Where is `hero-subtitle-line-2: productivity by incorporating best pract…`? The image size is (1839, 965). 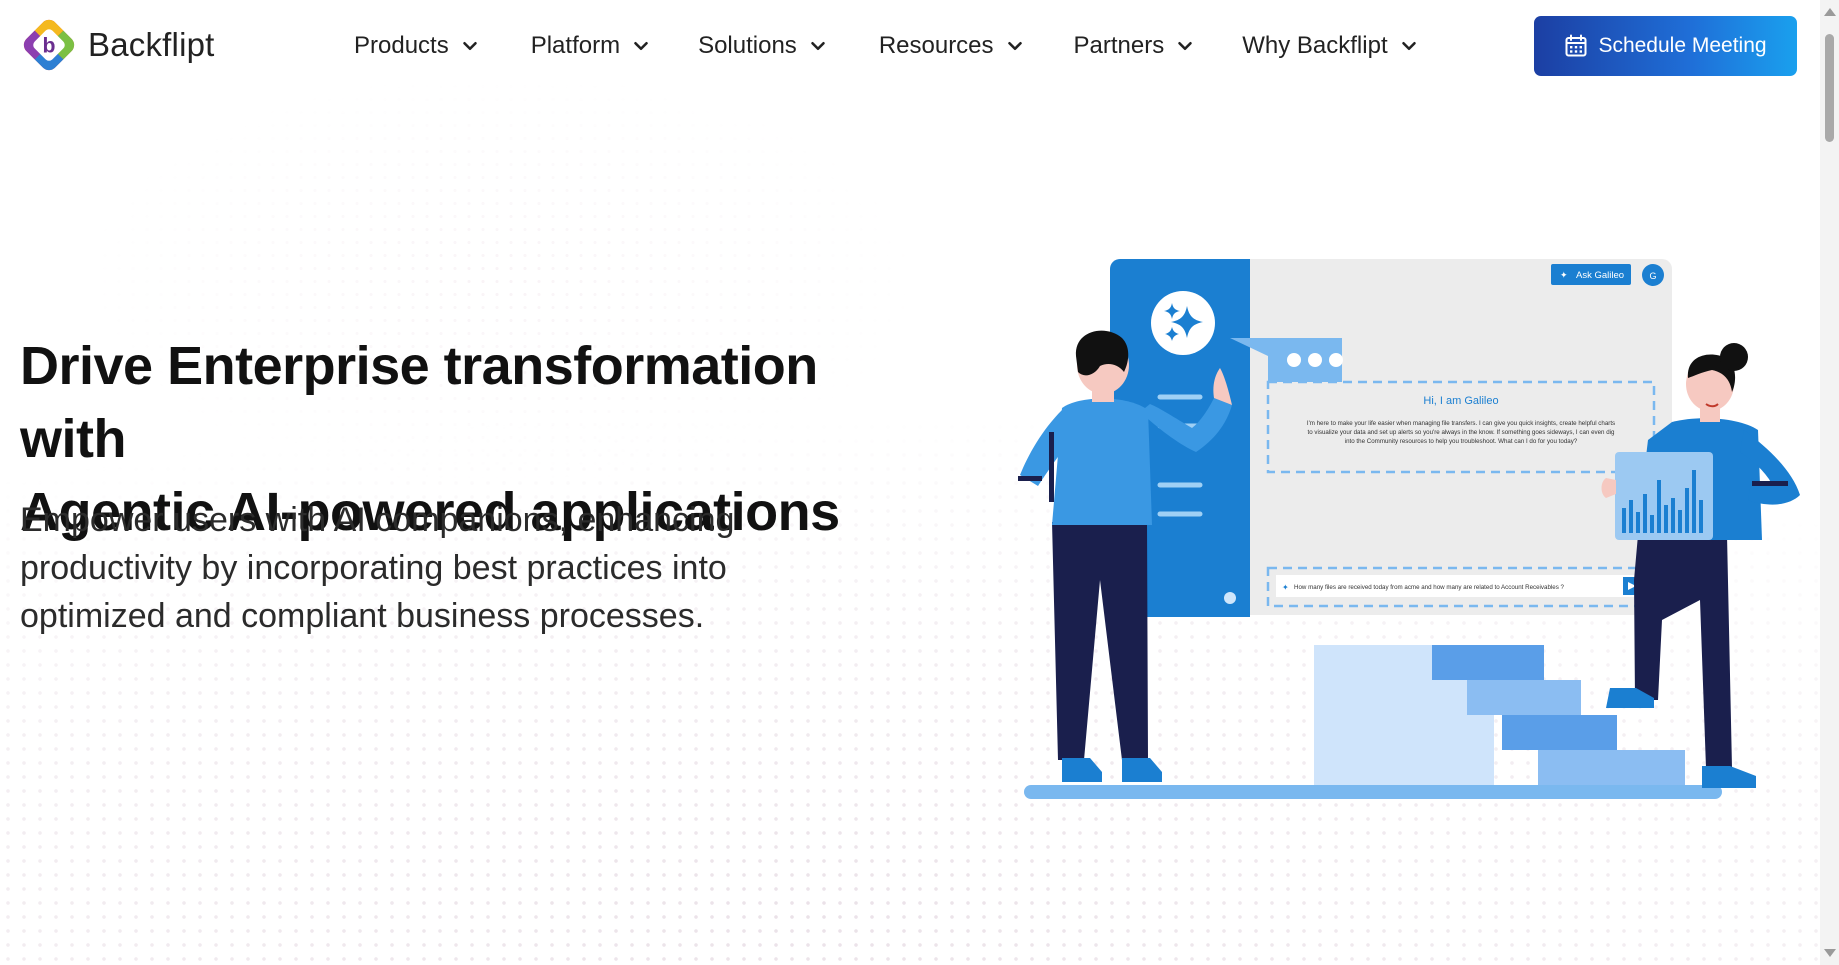 hero-subtitle-line-2: productivity by incorporating best pract… is located at coordinates (373, 568).